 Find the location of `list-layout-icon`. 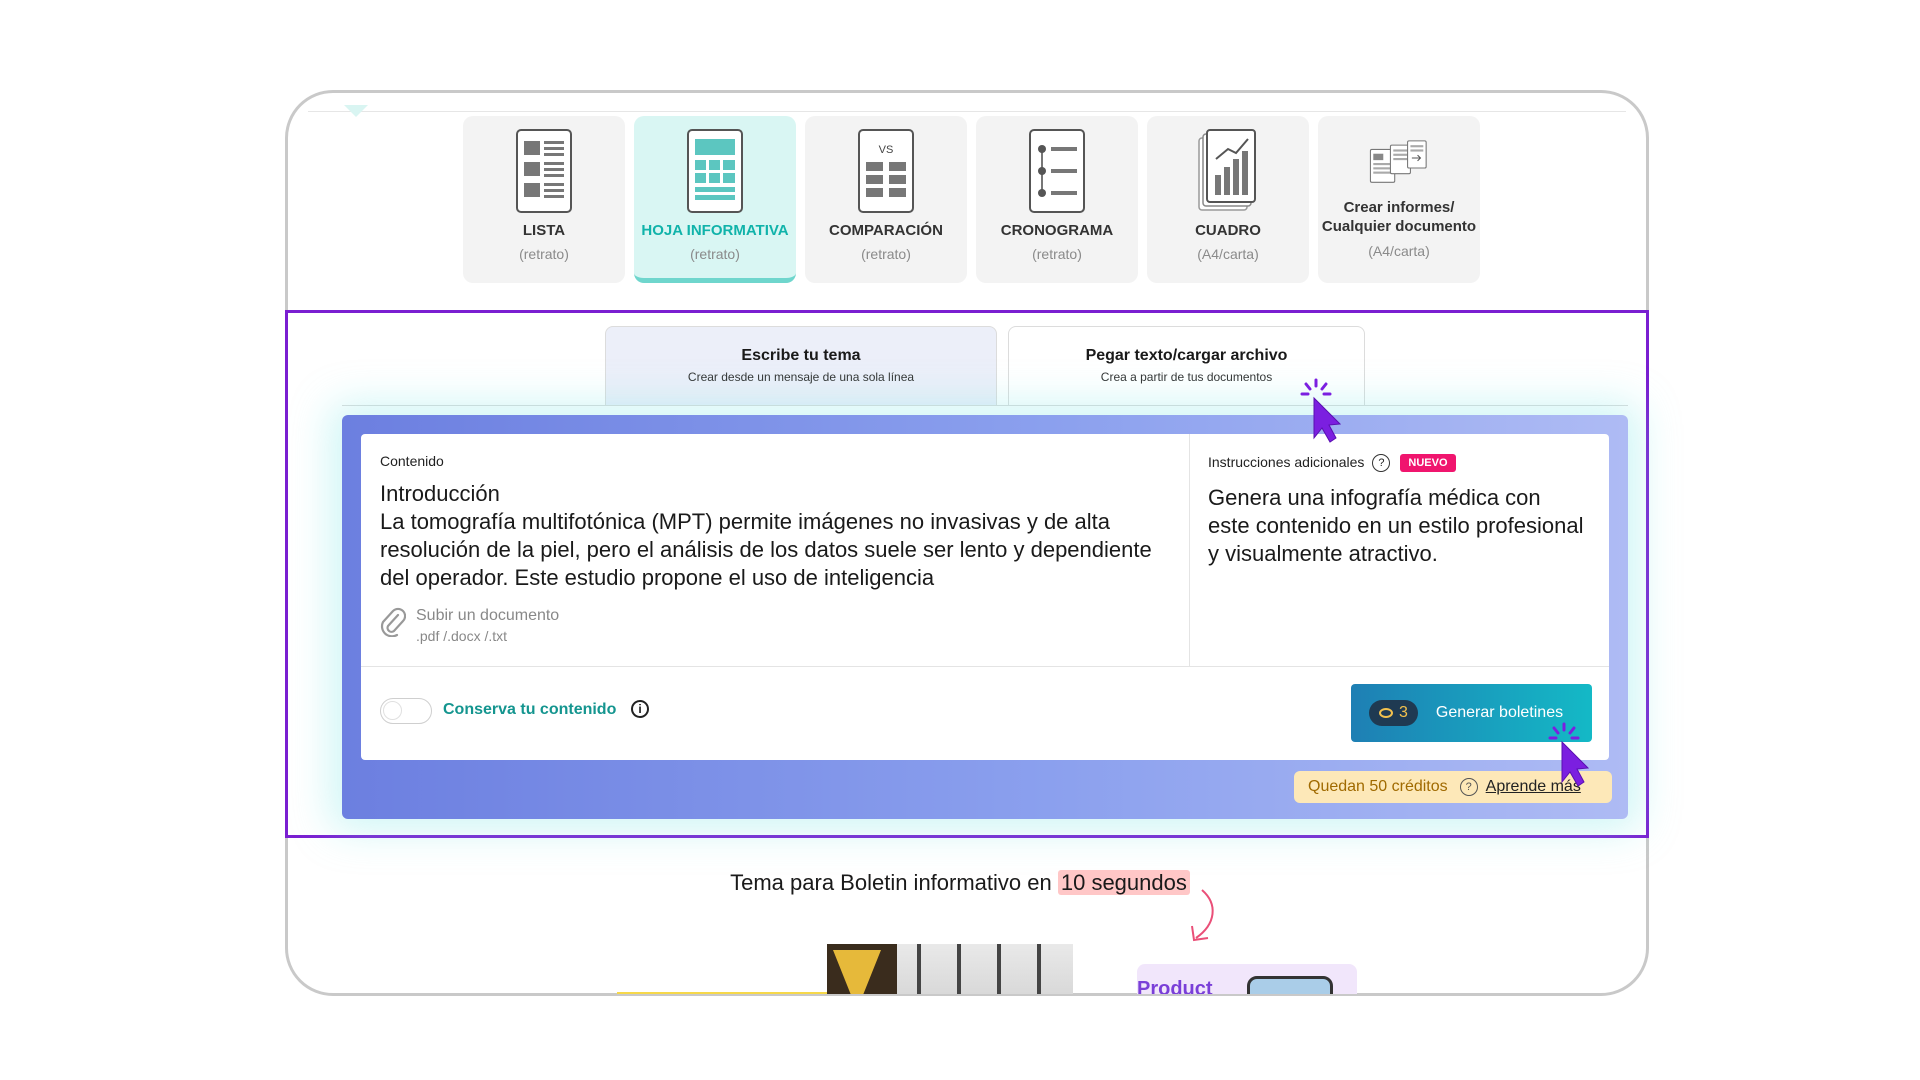

list-layout-icon is located at coordinates (544, 171).